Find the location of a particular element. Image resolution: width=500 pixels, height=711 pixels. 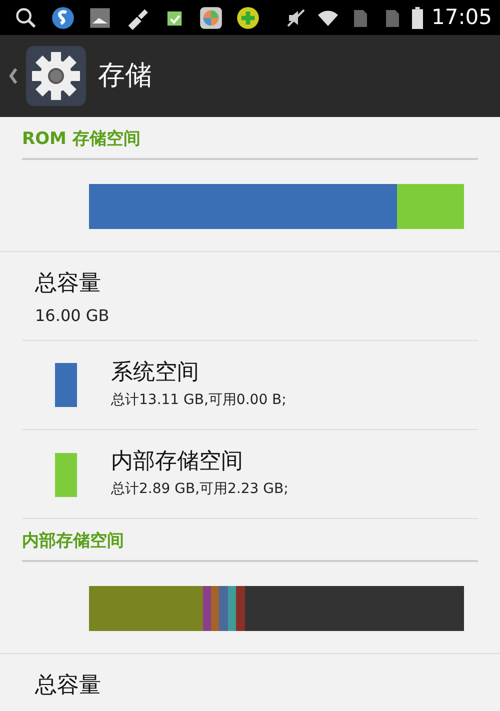

search-icon is located at coordinates (26, 18).